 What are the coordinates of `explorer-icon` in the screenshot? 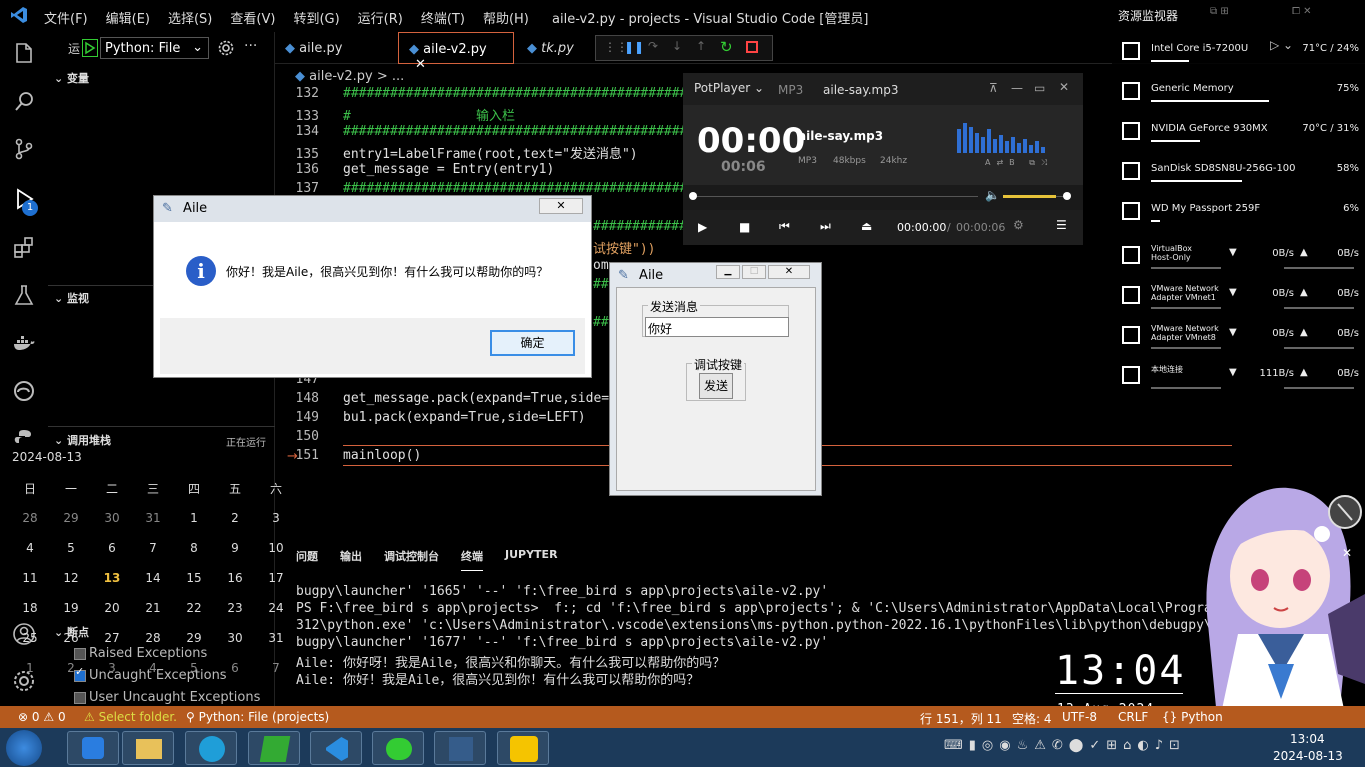 It's located at (24, 53).